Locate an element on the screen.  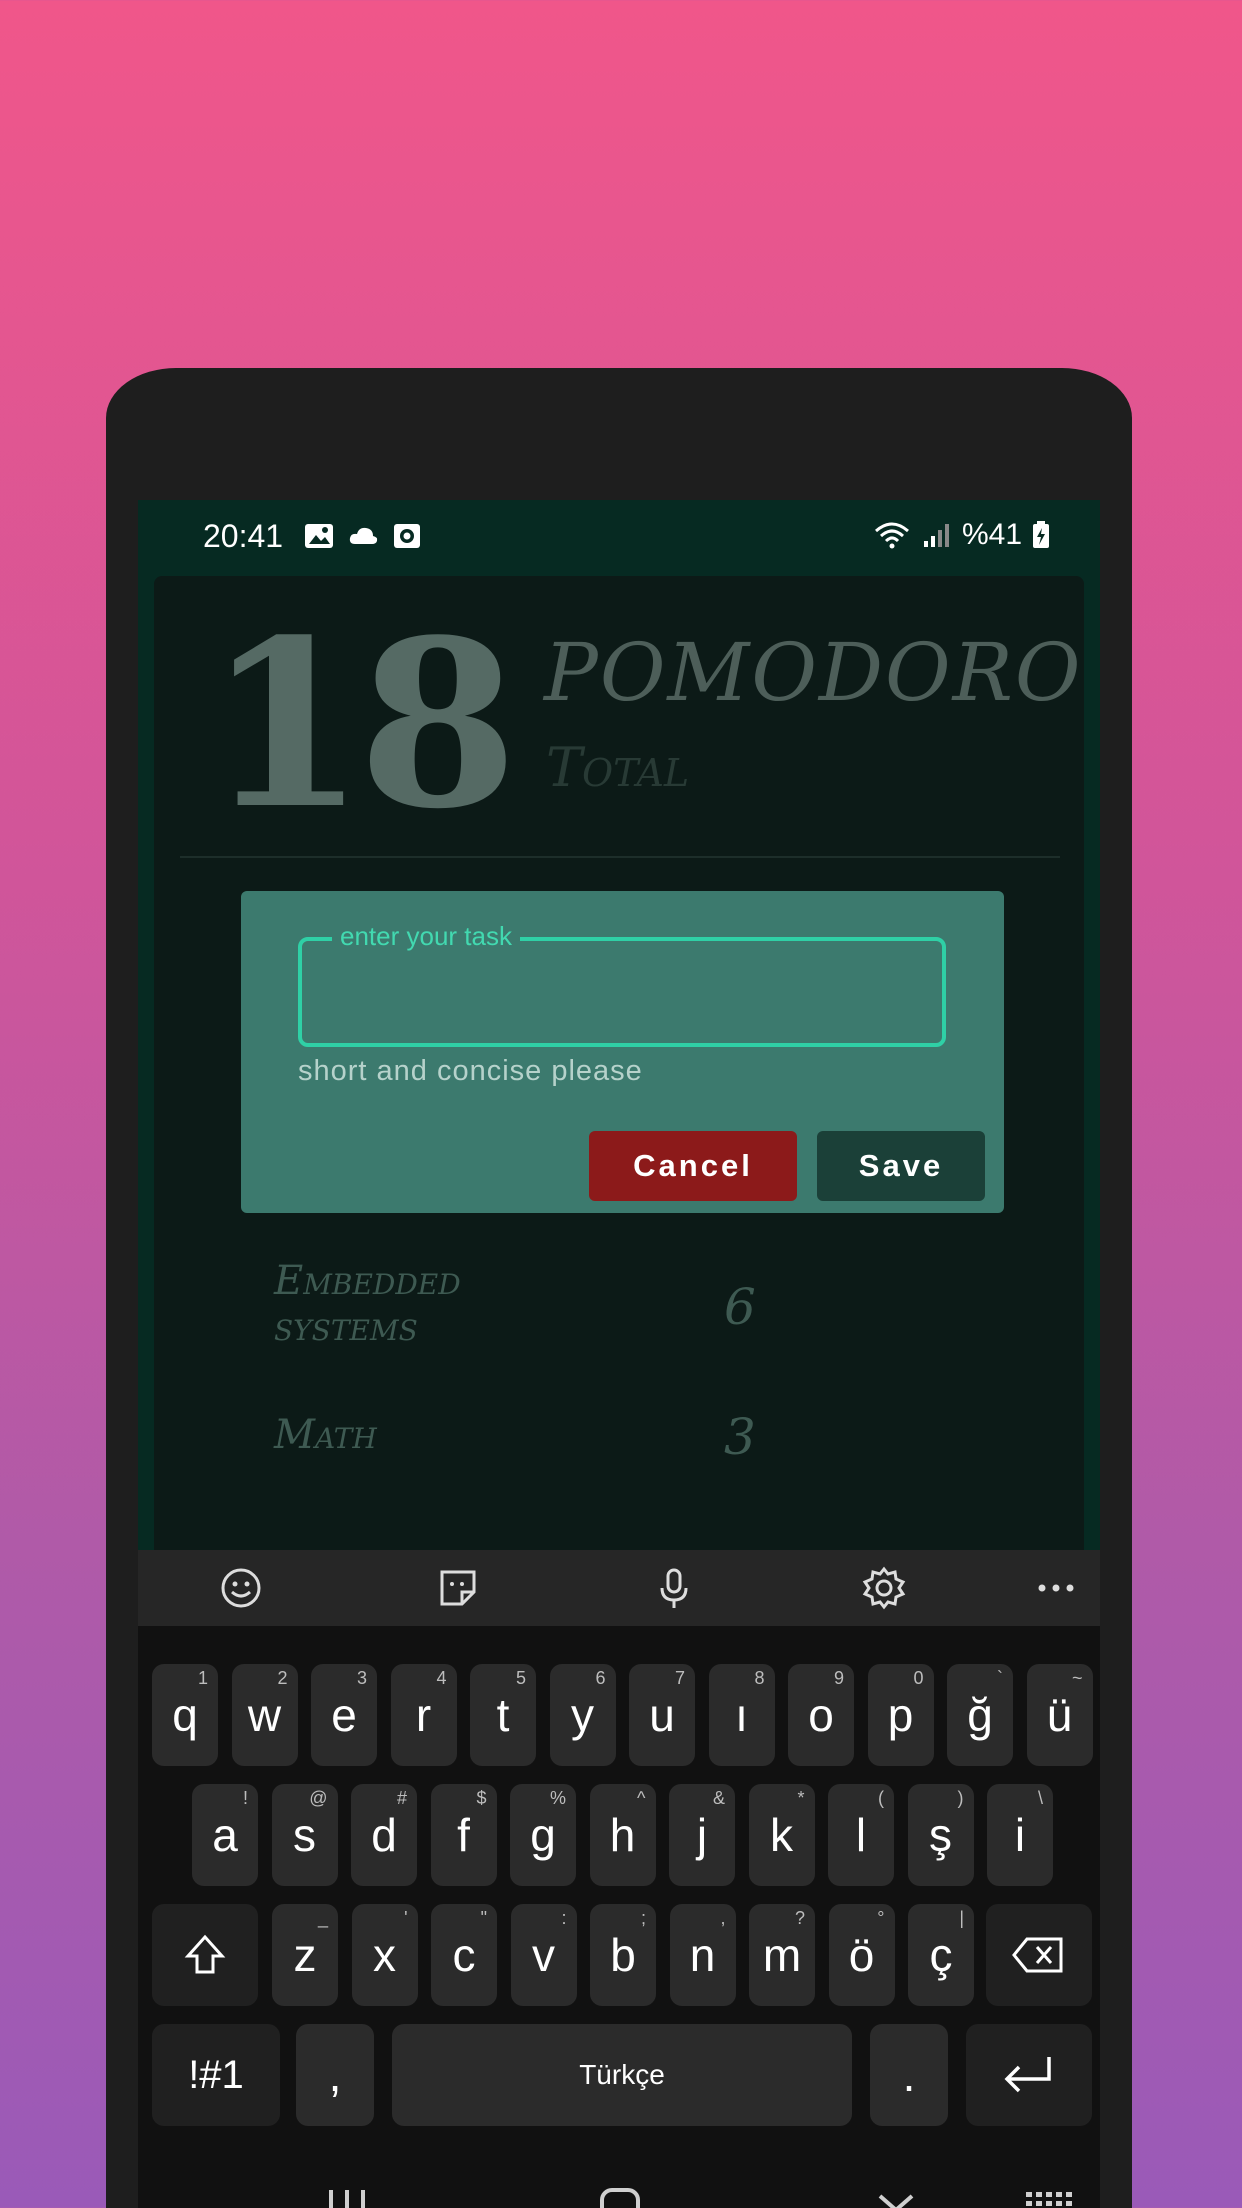
status-right: %41 is located at coordinates (961, 535).